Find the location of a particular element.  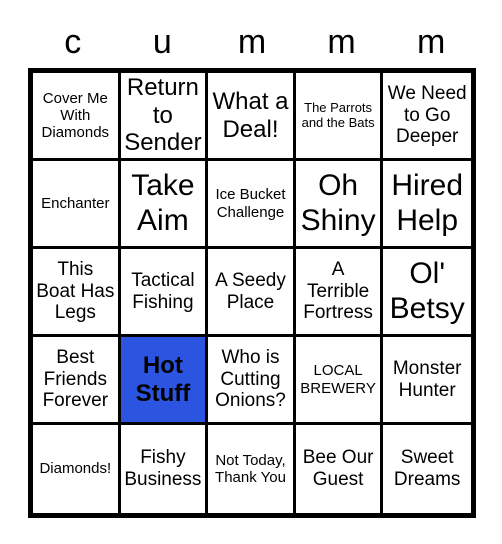

bingo-square: A Terrible Fortress is located at coordinates (339, 293).